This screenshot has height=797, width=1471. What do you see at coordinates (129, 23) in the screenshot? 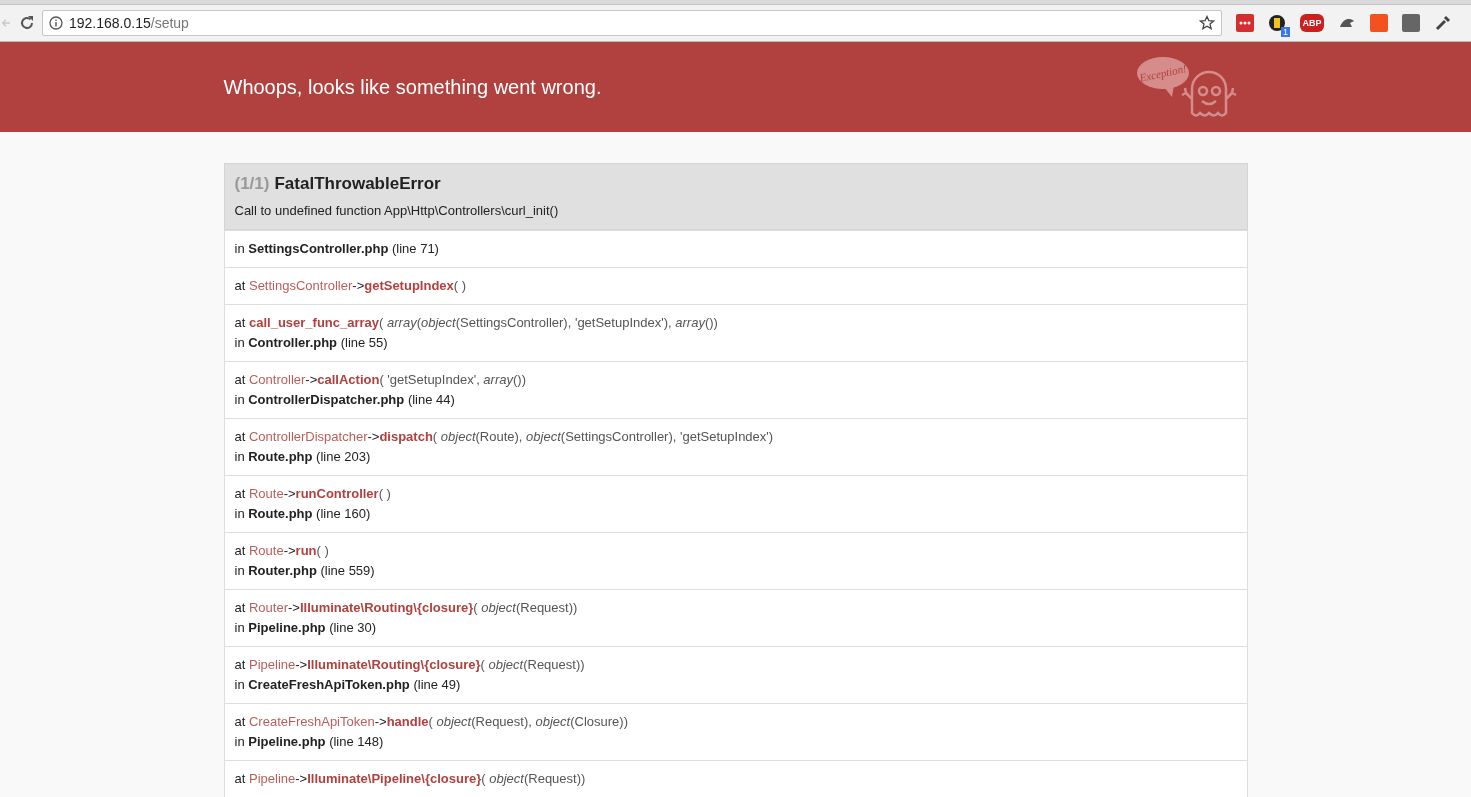
I see `url-text: 192.168.0.15/setup` at bounding box center [129, 23].